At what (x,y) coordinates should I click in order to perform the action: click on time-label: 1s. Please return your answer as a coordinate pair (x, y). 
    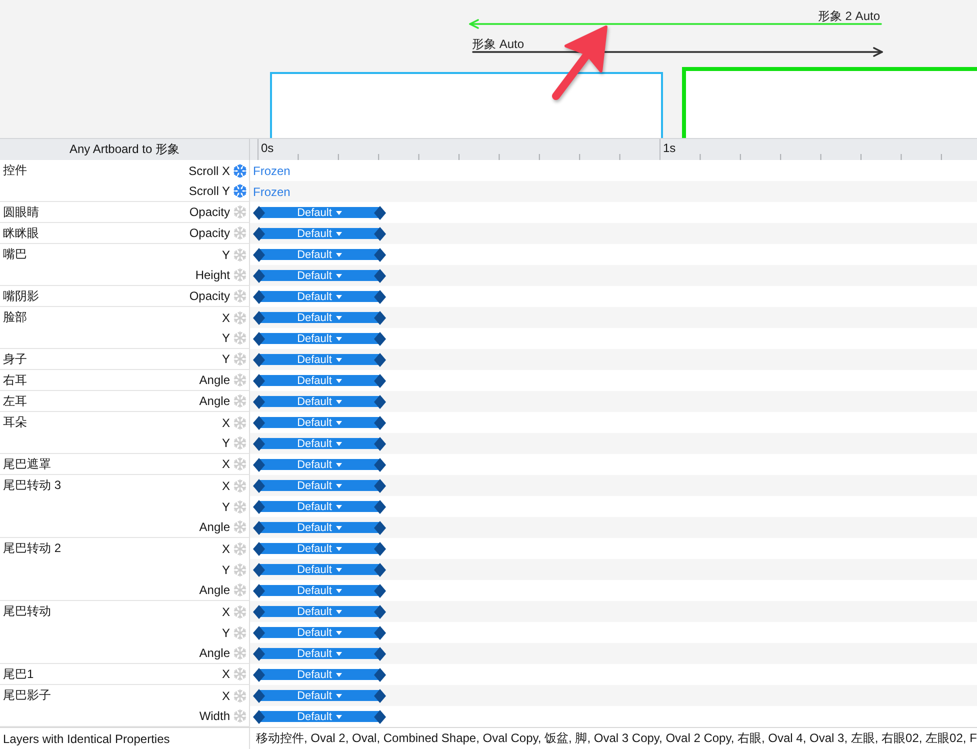
    Looking at the image, I should click on (669, 148).